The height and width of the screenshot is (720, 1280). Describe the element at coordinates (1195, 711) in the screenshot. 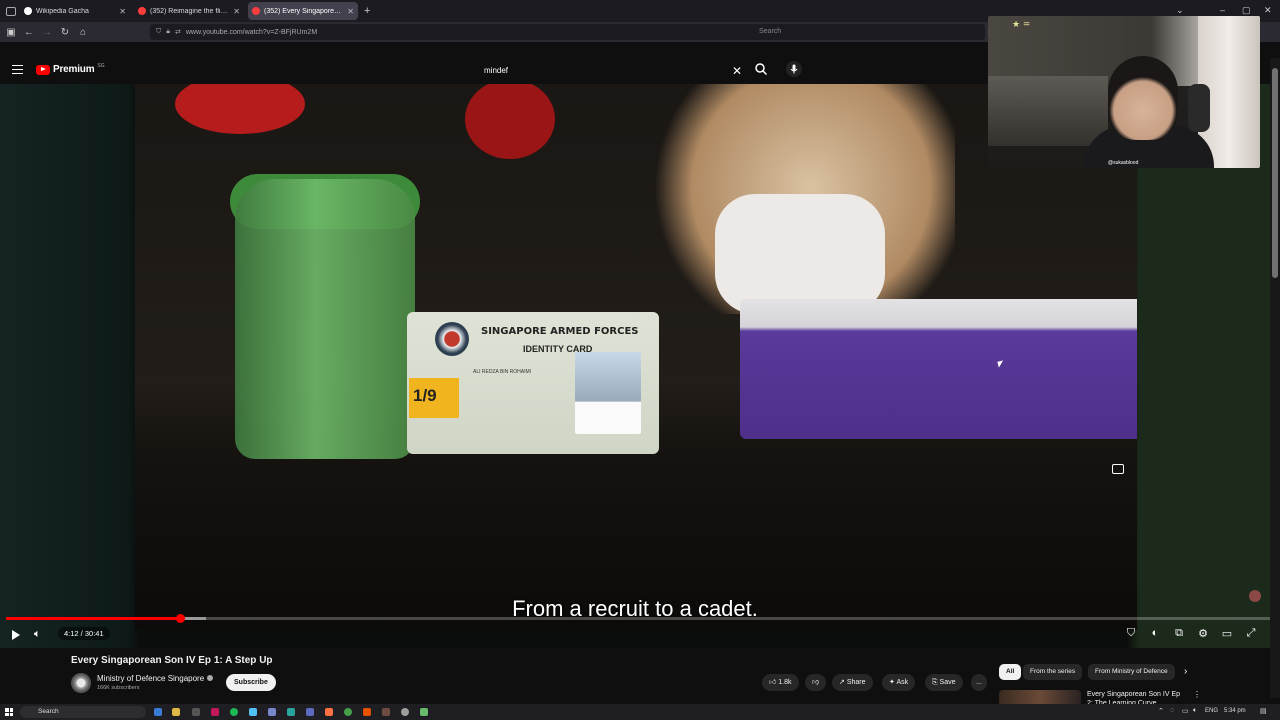

I see `volume-tray-icon: 🔈︎` at that location.